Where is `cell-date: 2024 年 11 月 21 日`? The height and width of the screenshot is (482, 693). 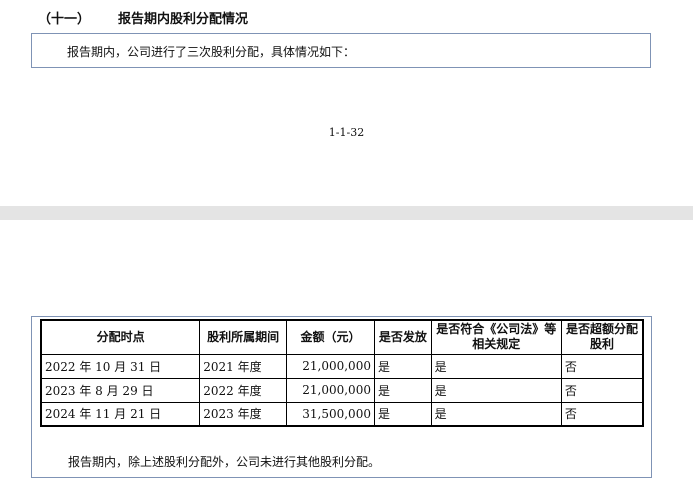 cell-date: 2024 年 11 月 21 日 is located at coordinates (120, 414).